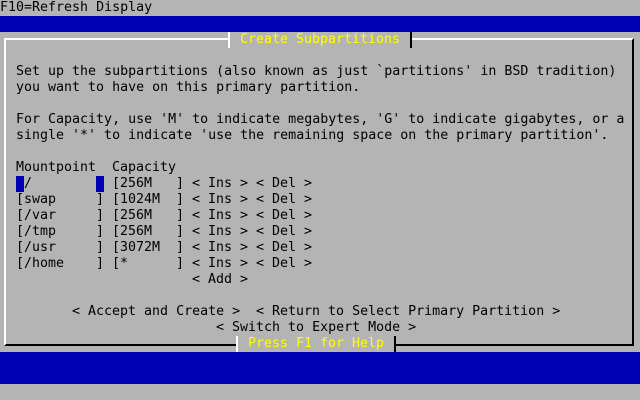 This screenshot has width=640, height=400. What do you see at coordinates (408, 312) in the screenshot?
I see `return-to-primary-button: < Return to Select Primary Partition >` at bounding box center [408, 312].